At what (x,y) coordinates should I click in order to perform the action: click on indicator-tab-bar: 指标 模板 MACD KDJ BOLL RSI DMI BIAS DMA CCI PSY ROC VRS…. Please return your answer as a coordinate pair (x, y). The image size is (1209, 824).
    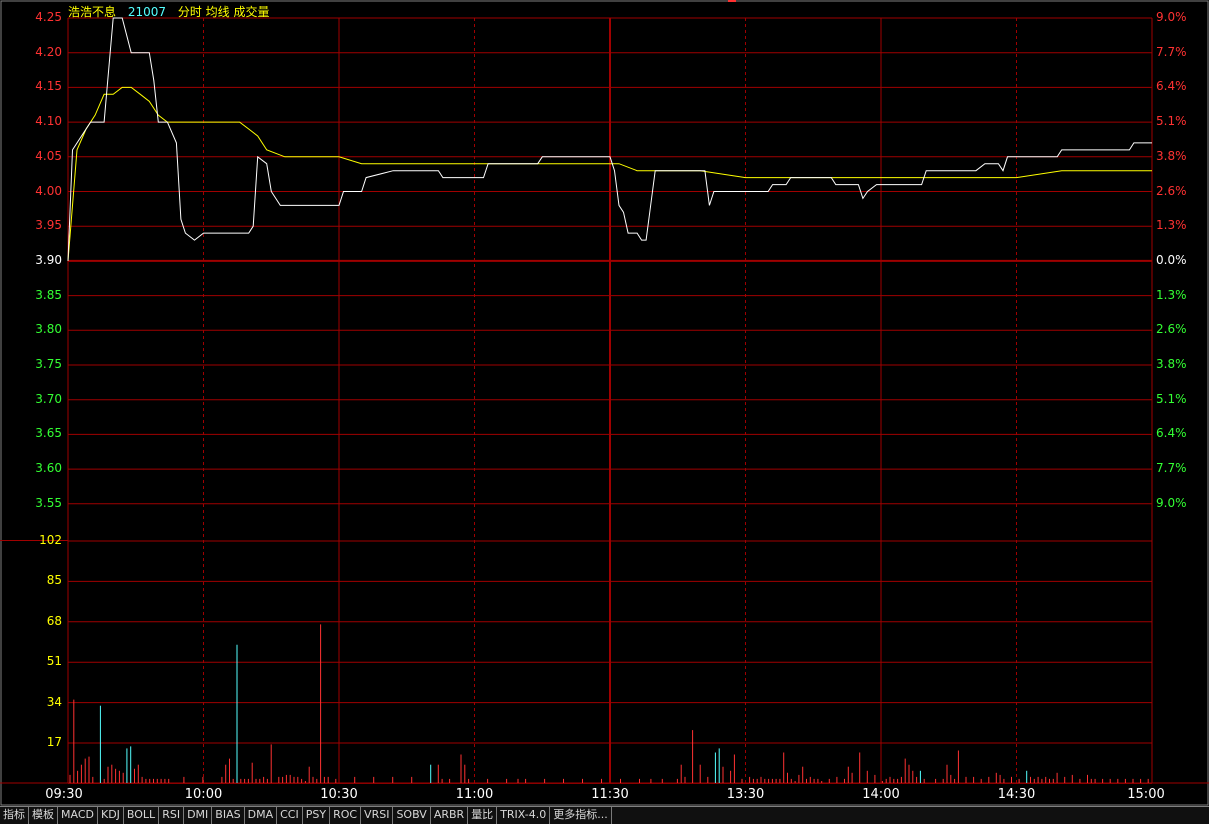
    Looking at the image, I should click on (604, 815).